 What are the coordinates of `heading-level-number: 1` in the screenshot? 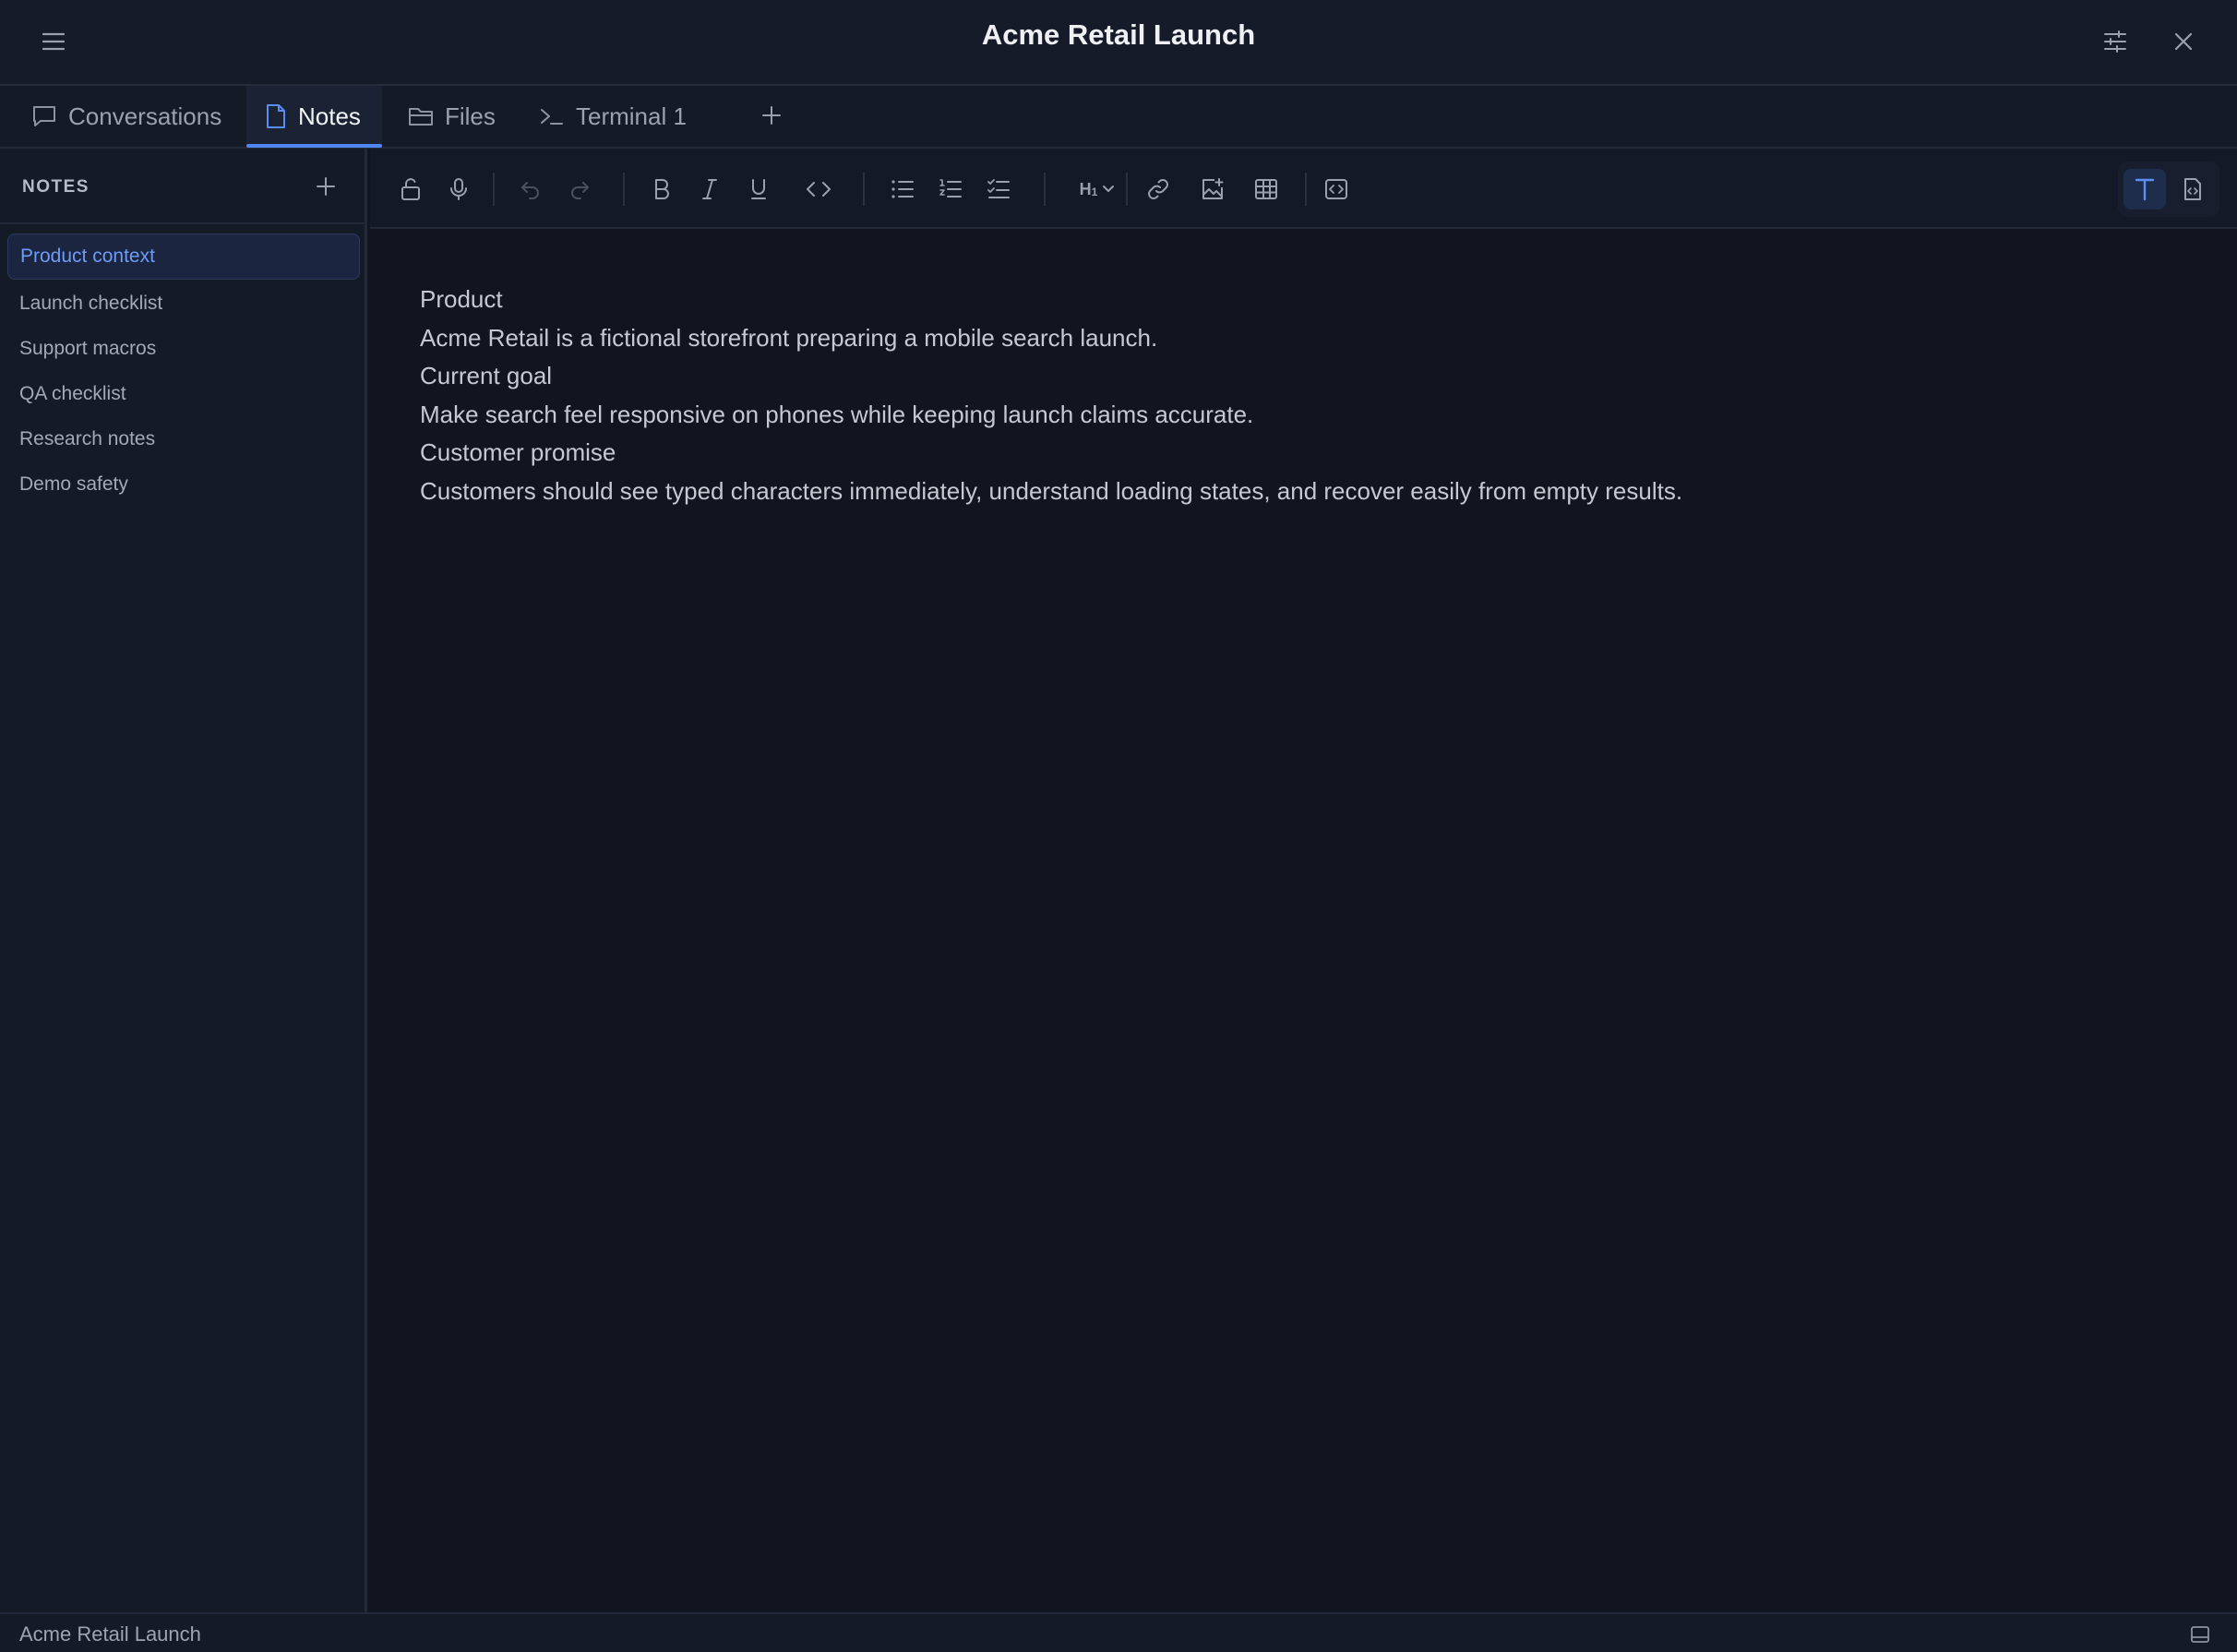 It's located at (1094, 192).